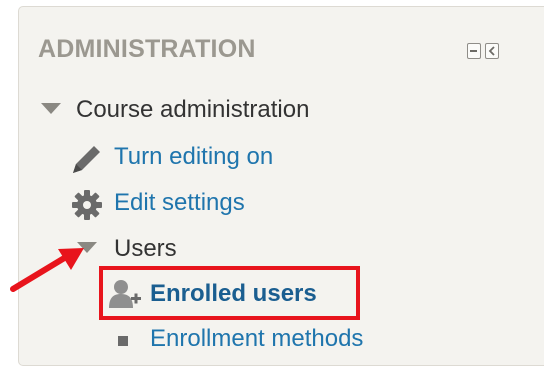 The image size is (544, 366). Describe the element at coordinates (474, 51) in the screenshot. I see `minus-box-icon` at that location.